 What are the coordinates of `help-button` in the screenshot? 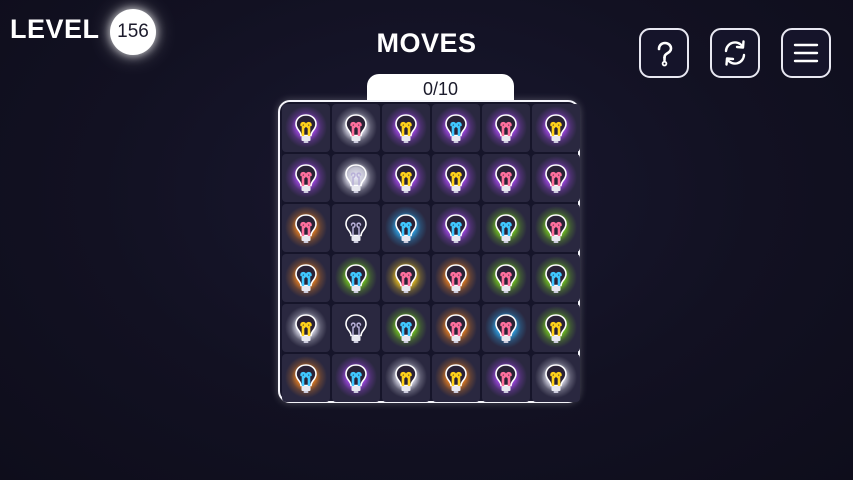 It's located at (664, 53).